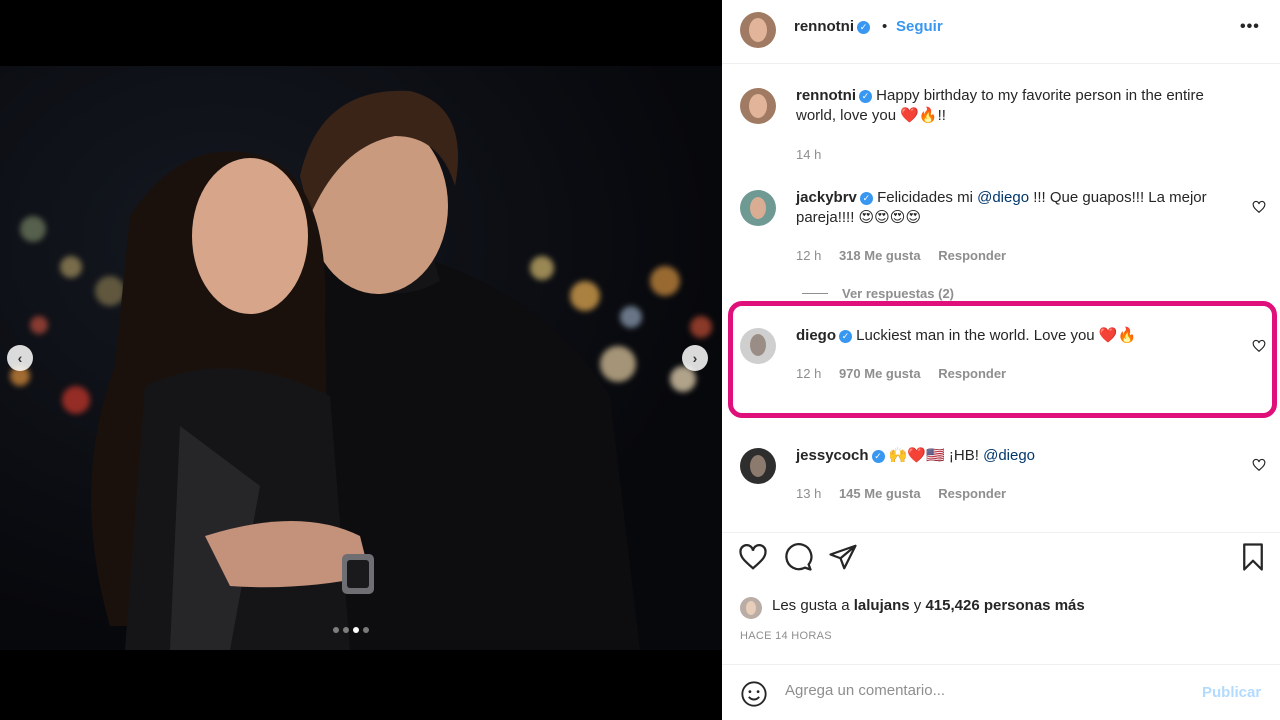  Describe the element at coordinates (878, 293) in the screenshot. I see `view-replies-button: Ver respuestas (2)` at that location.